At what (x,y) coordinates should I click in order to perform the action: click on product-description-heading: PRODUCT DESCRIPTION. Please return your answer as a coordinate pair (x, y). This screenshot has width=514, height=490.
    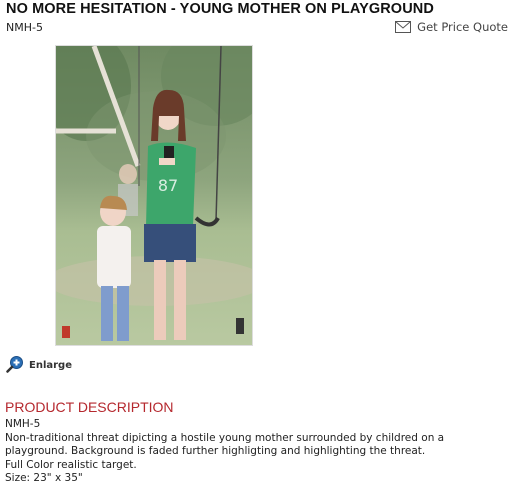
    Looking at the image, I should click on (89, 407).